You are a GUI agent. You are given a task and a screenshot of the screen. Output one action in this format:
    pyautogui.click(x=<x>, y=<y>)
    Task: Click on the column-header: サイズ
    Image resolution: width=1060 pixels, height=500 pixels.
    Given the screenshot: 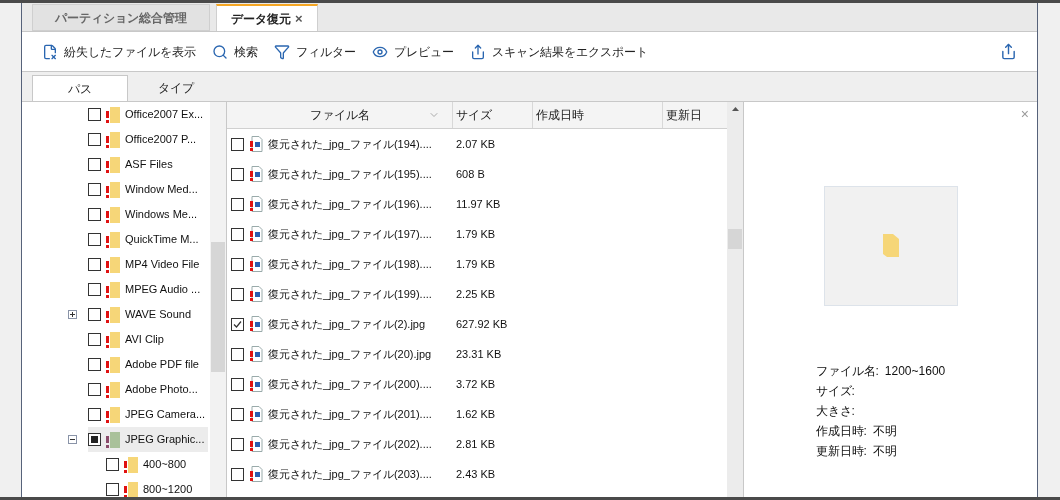 What is the action you would take?
    pyautogui.click(x=493, y=115)
    